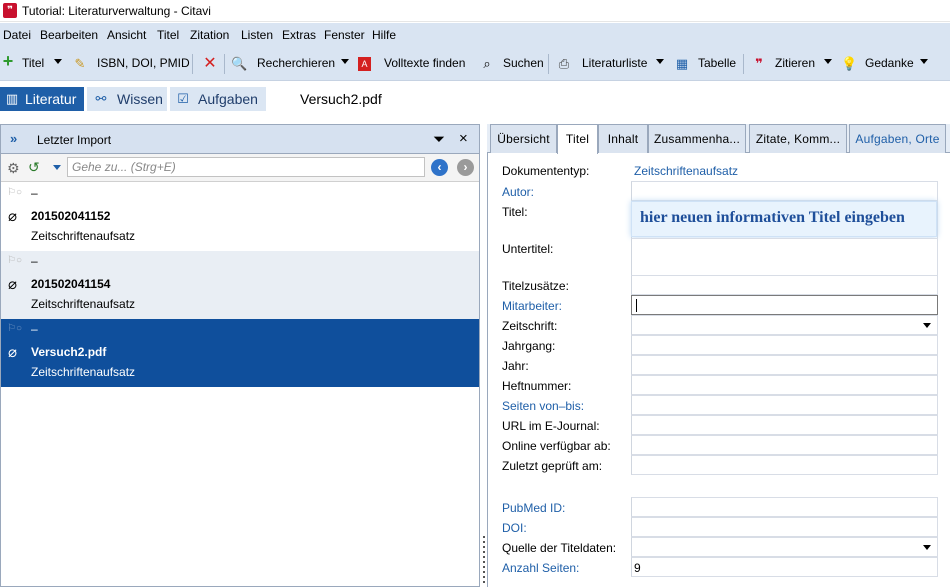 This screenshot has width=950, height=587. Describe the element at coordinates (210, 64) in the screenshot. I see `delete-icon: ✕` at that location.